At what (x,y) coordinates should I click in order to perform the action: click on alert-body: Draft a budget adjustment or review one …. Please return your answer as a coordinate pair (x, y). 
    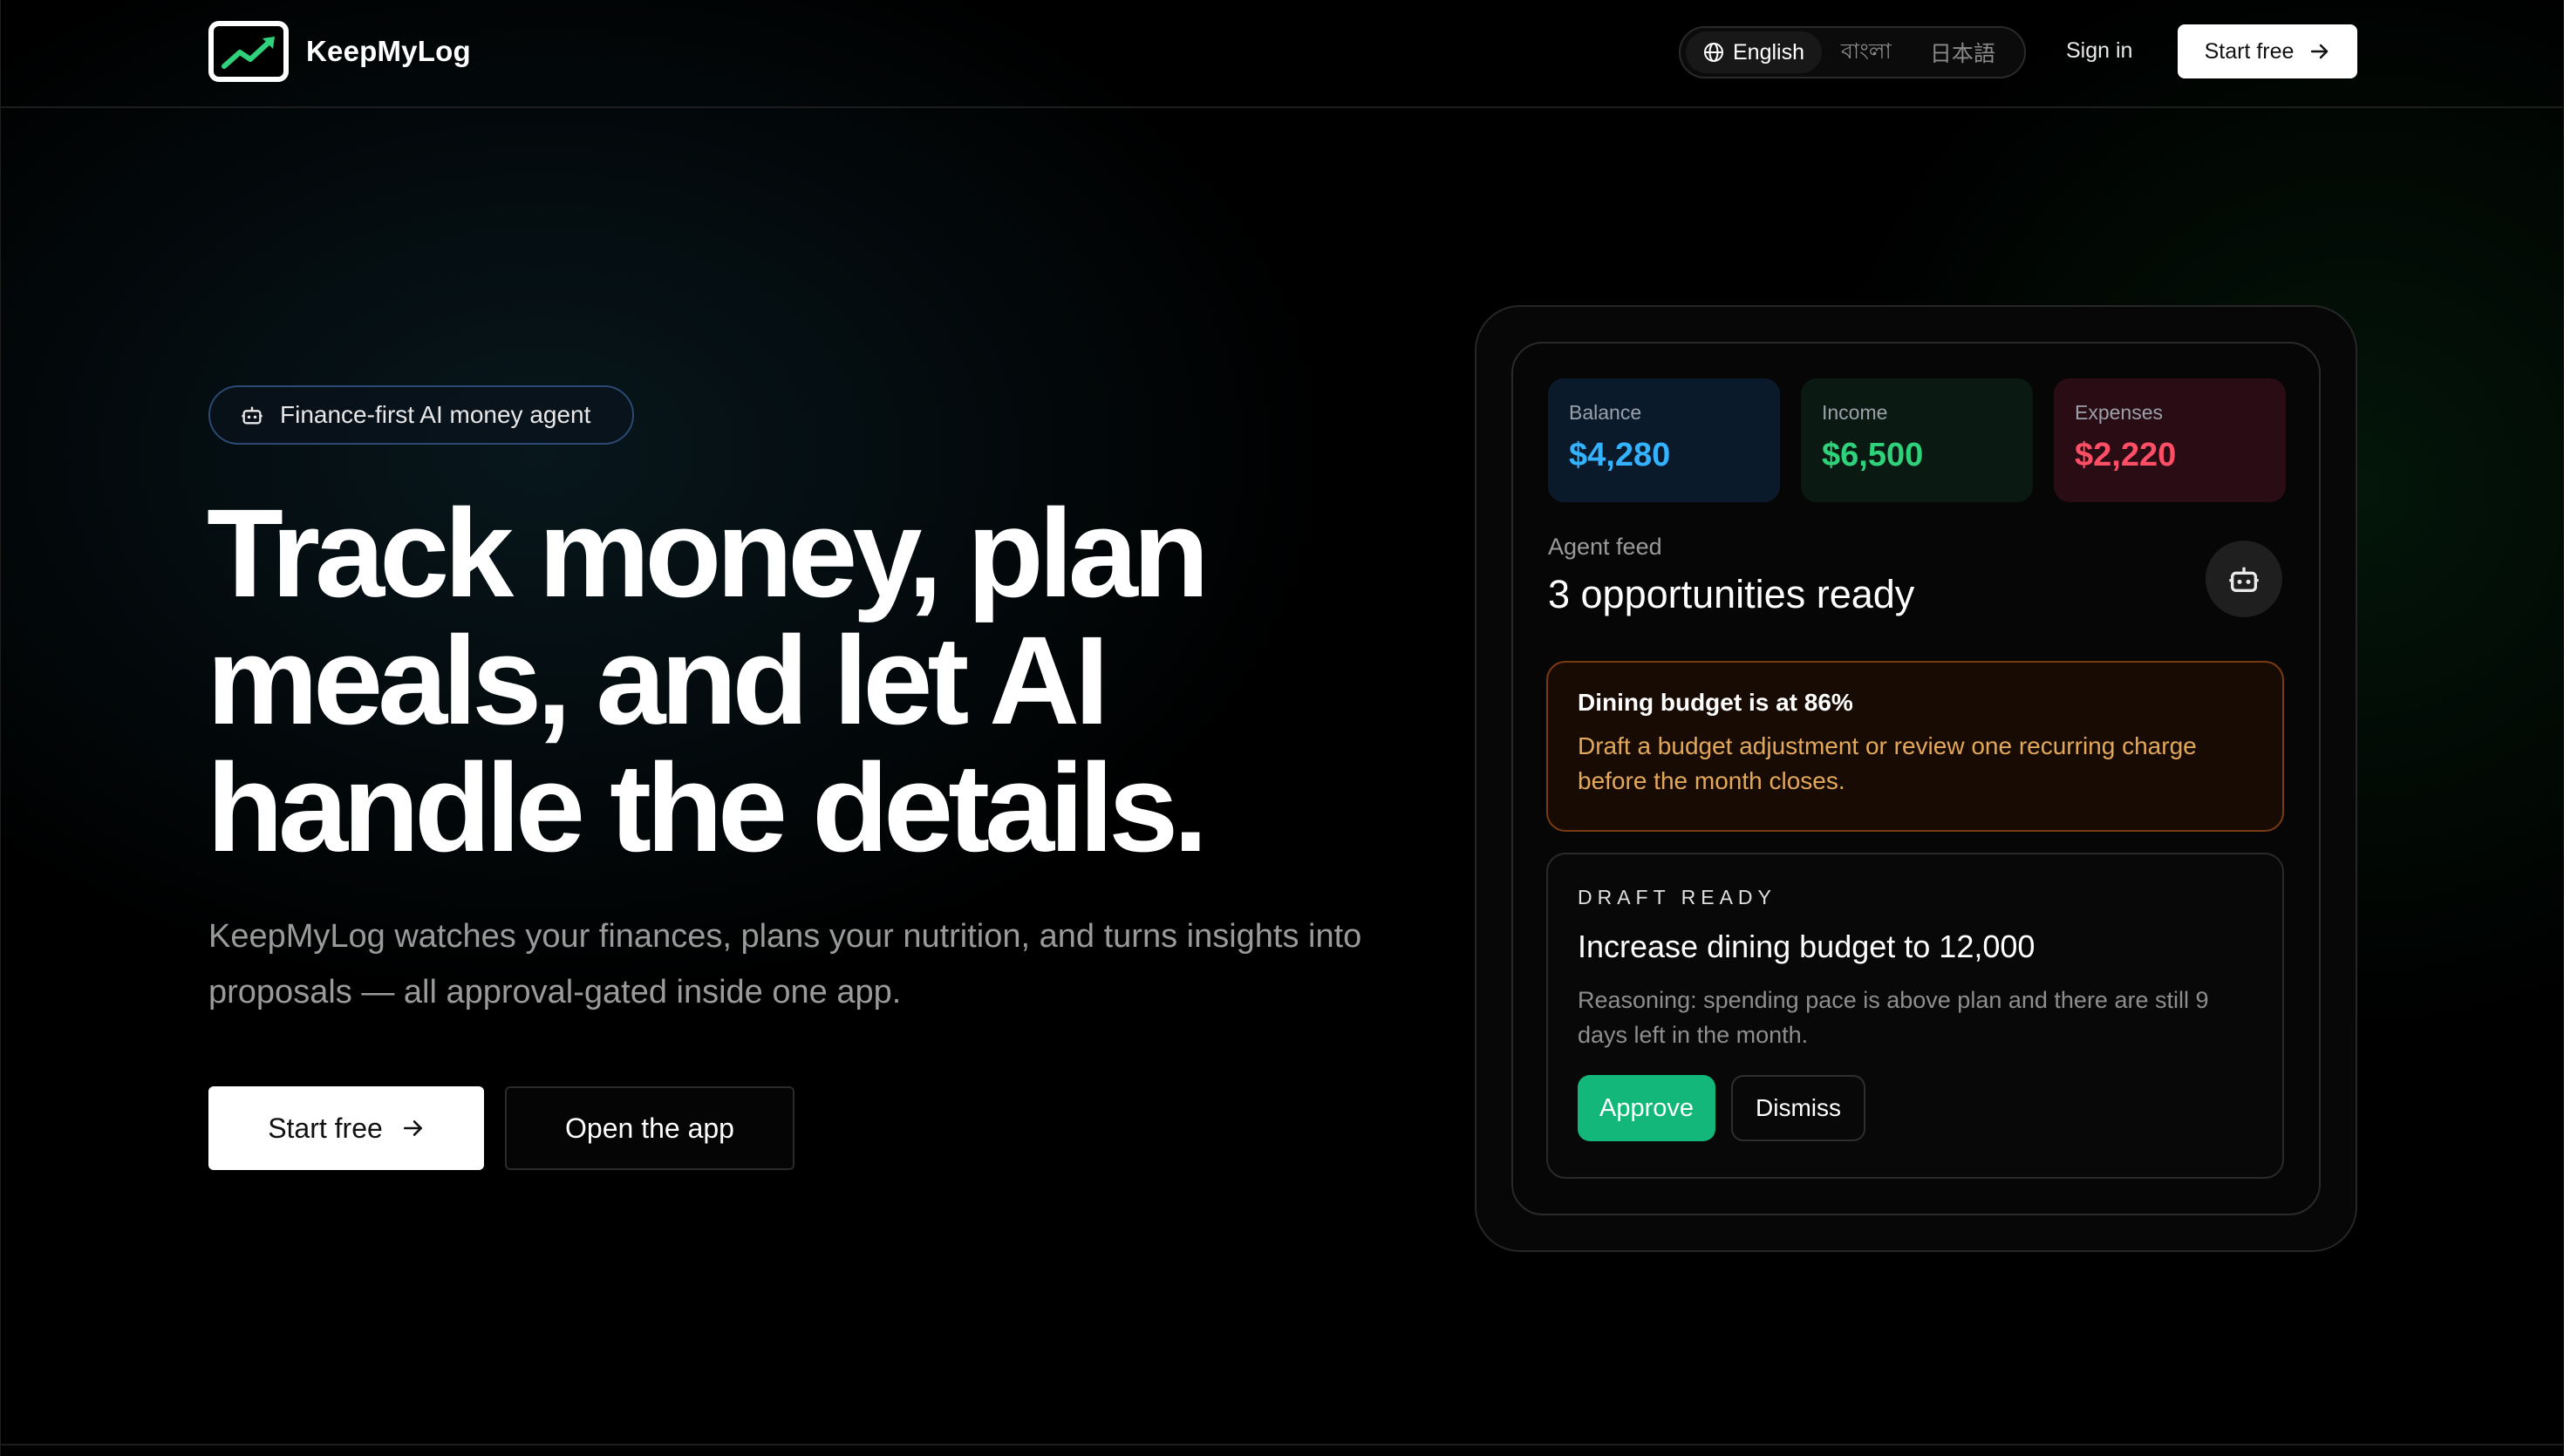
    Looking at the image, I should click on (1887, 763).